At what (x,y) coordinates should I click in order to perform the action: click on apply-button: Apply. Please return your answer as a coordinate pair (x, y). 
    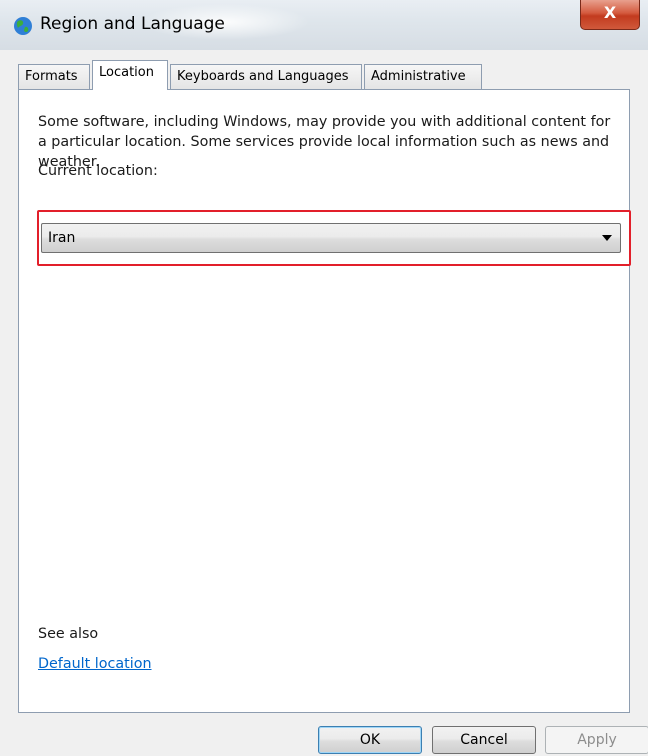
    Looking at the image, I should click on (596, 740).